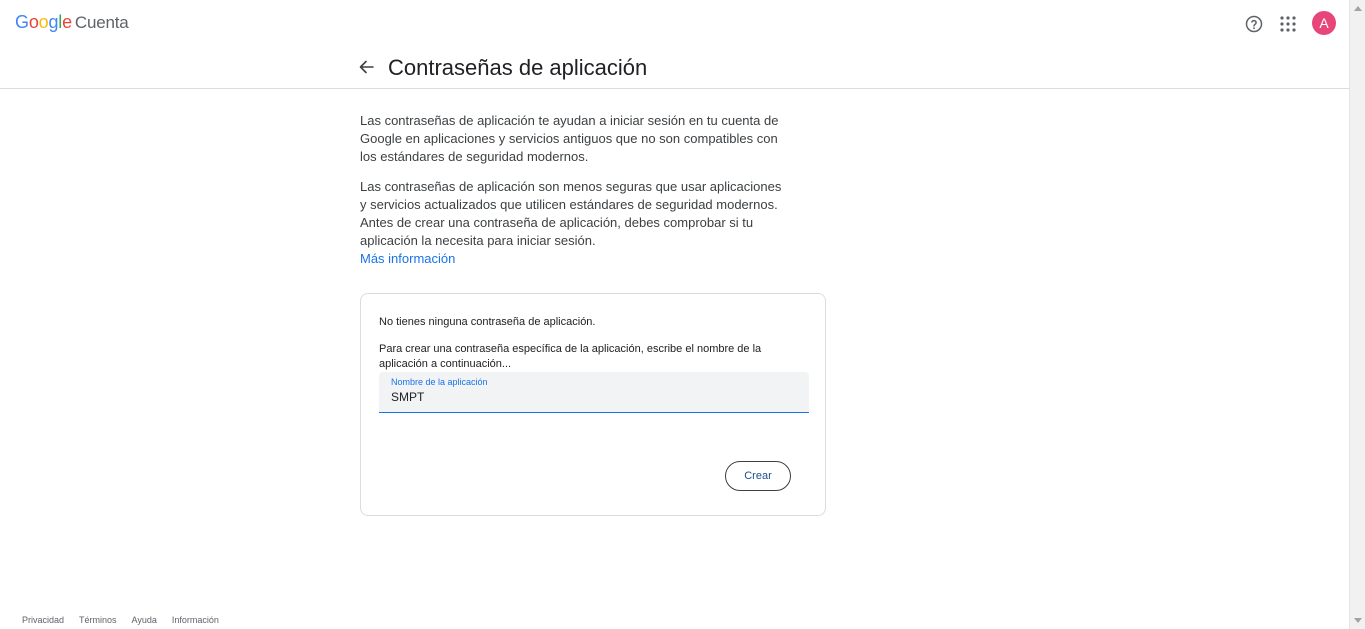 Image resolution: width=1365 pixels, height=629 pixels. Describe the element at coordinates (22, 22) in the screenshot. I see `logo-letter: G` at that location.